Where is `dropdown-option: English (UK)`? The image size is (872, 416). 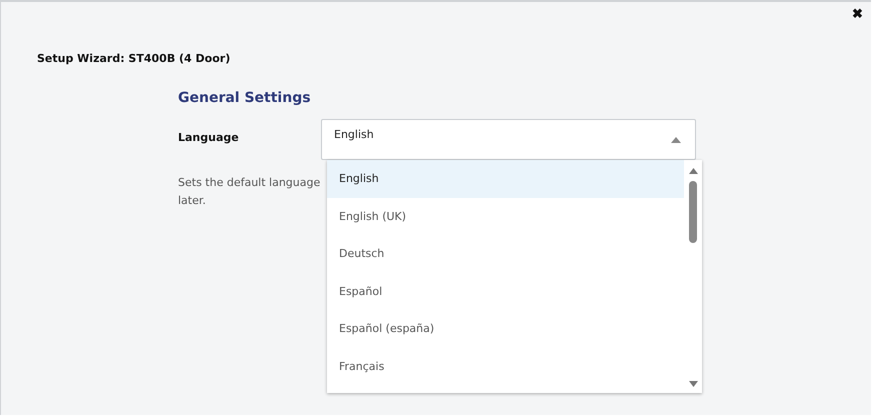 dropdown-option: English (UK) is located at coordinates (505, 216).